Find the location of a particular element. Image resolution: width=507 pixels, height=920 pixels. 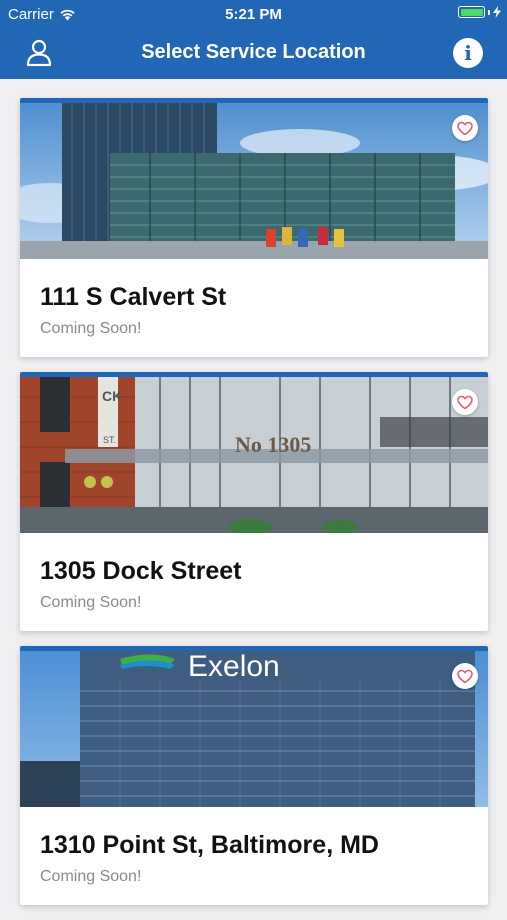

navigation-bar: Select Service Location i is located at coordinates (253, 53).